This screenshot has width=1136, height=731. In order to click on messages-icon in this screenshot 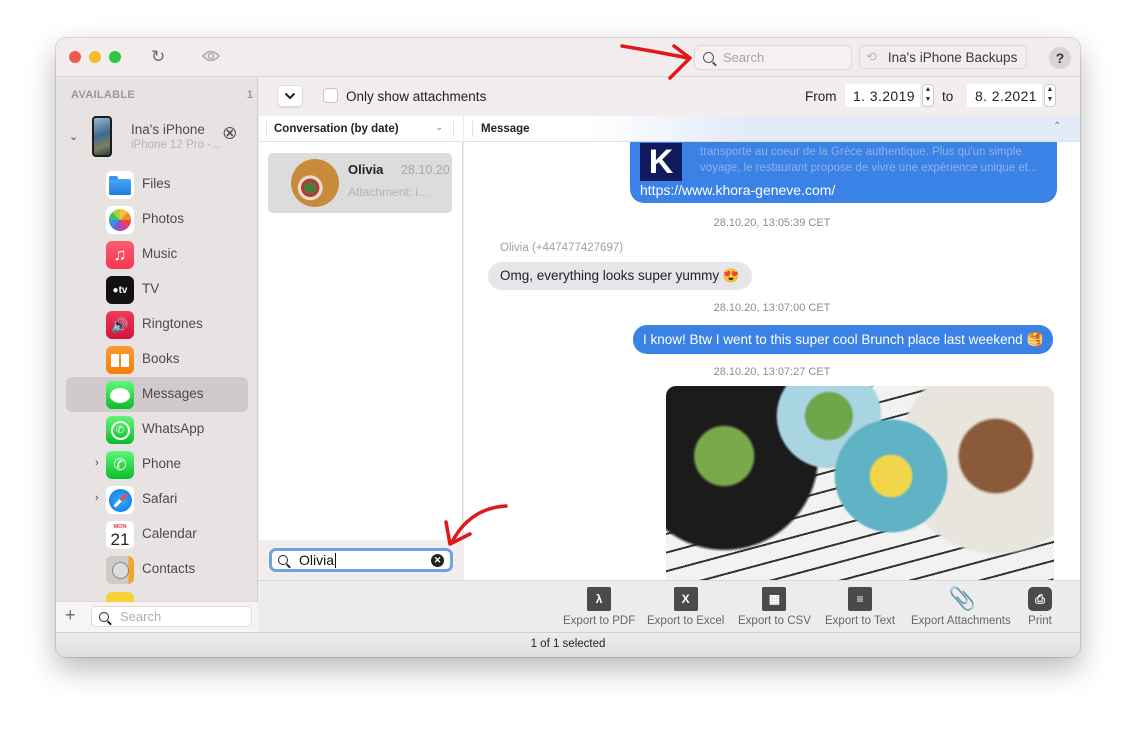, I will do `click(120, 395)`.